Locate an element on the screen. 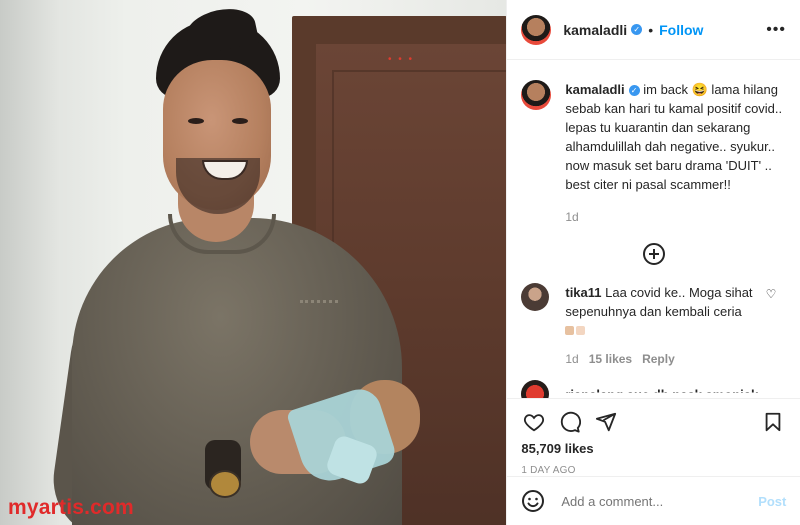 The height and width of the screenshot is (525, 800). more-icon: ••• is located at coordinates (776, 30).